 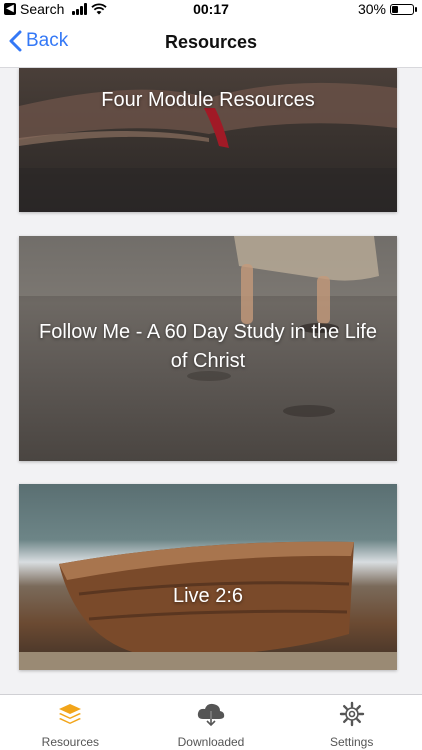 I want to click on tab-label: Downloaded, so click(x=211, y=742).